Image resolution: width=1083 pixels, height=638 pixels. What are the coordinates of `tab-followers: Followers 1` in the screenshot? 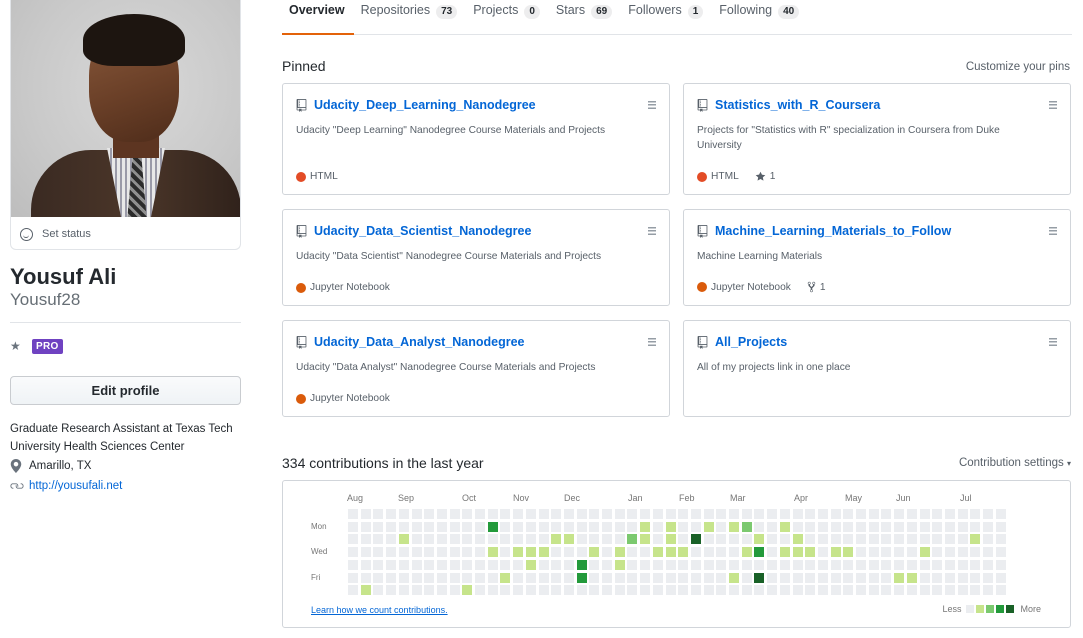 It's located at (666, 17).